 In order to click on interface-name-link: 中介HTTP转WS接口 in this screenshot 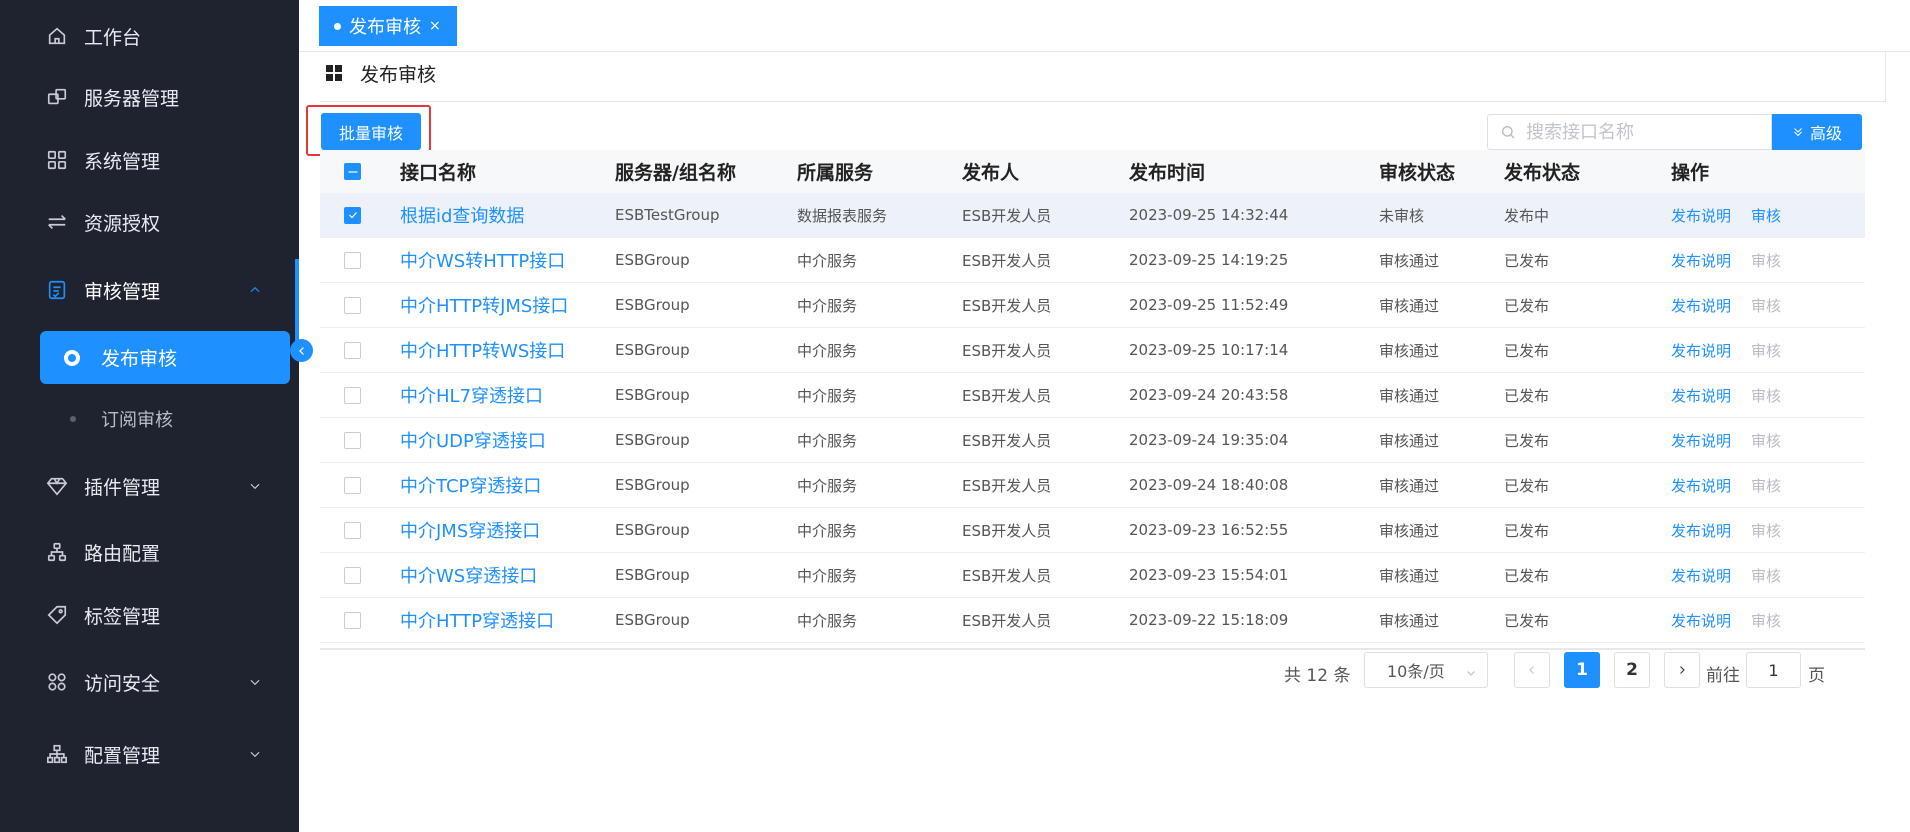, I will do `click(482, 350)`.